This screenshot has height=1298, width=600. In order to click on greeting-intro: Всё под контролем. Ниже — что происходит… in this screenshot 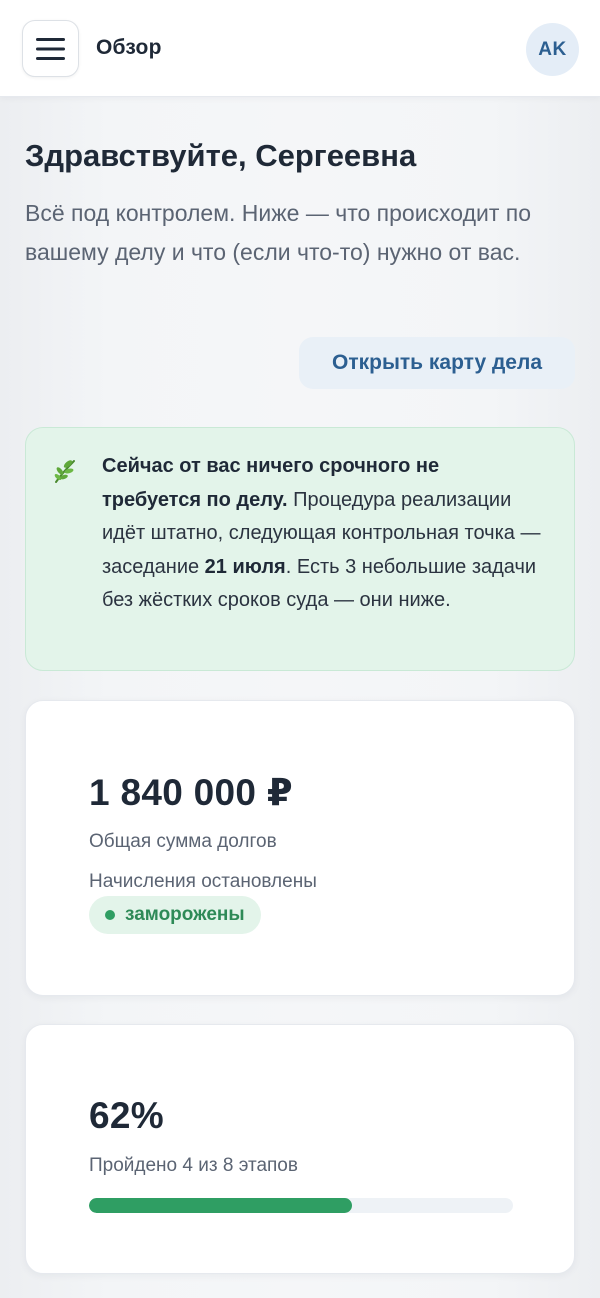, I will do `click(278, 232)`.